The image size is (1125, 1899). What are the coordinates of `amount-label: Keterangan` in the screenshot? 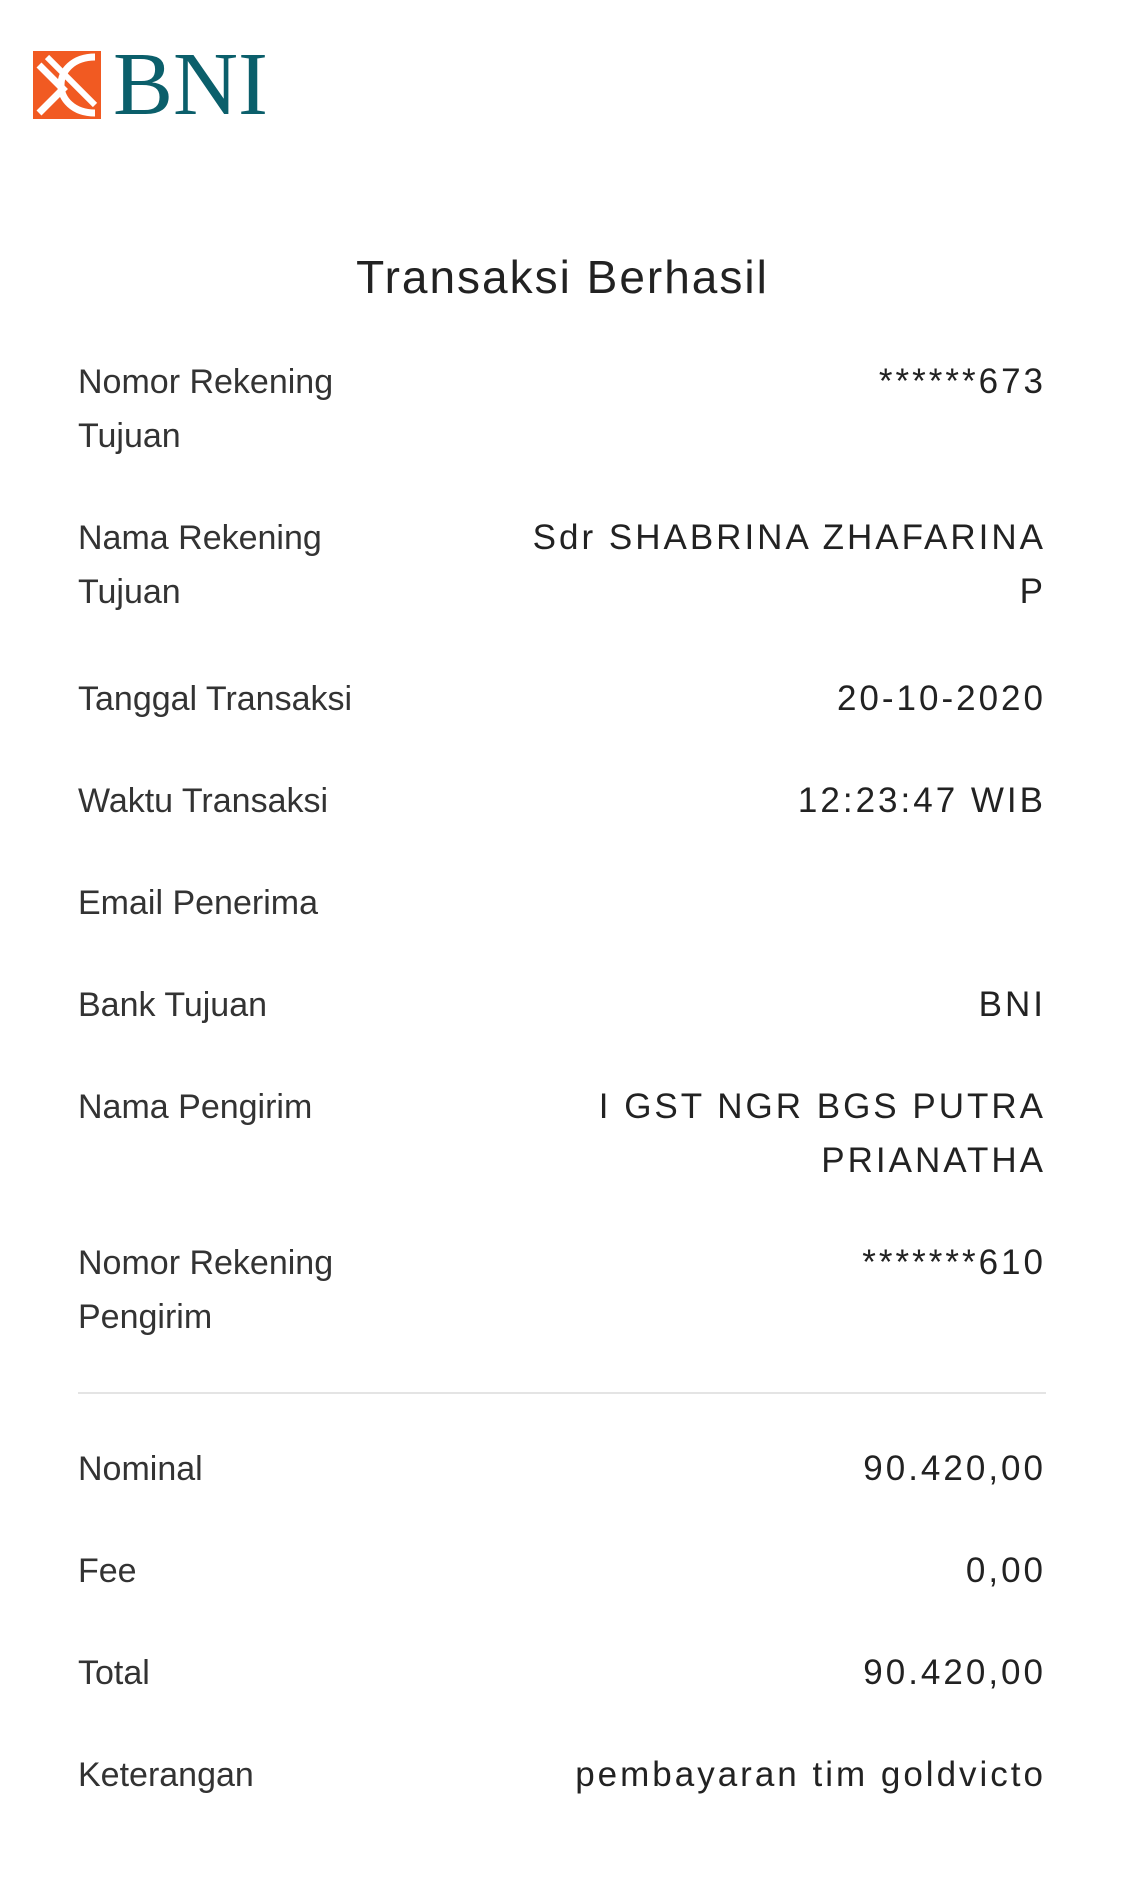 It's located at (166, 1775).